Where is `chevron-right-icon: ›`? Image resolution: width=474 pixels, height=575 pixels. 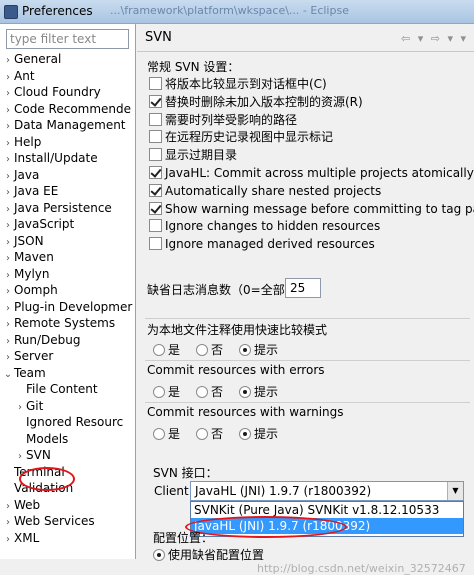 chevron-right-icon: › is located at coordinates (8, 540).